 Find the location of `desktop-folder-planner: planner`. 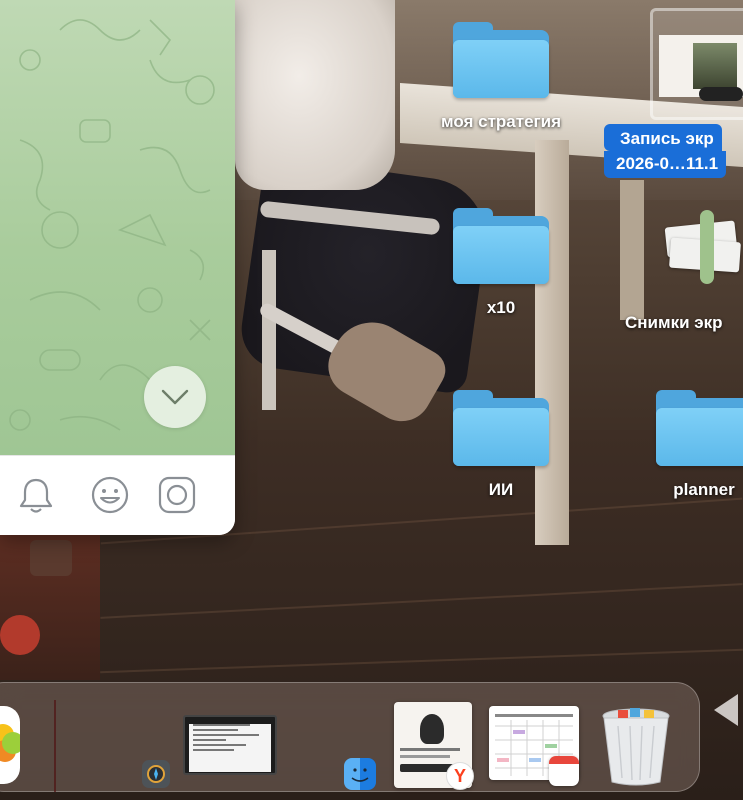

desktop-folder-planner: planner is located at coordinates (688, 445).